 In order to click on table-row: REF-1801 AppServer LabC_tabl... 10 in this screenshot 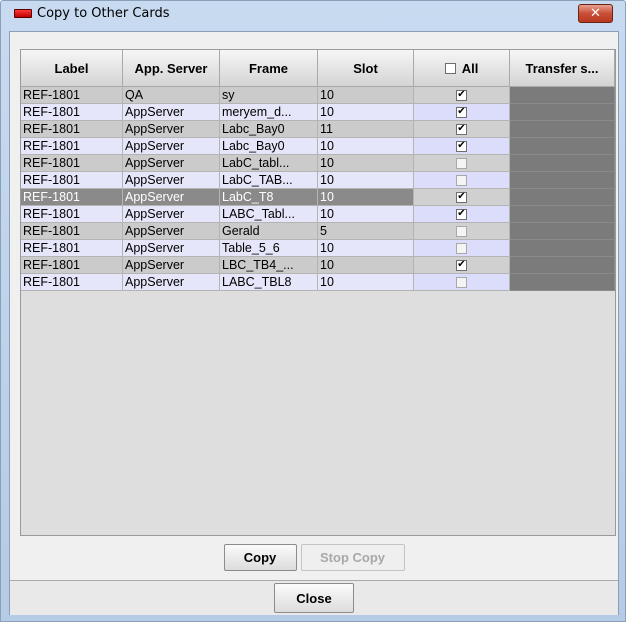, I will do `click(318, 163)`.